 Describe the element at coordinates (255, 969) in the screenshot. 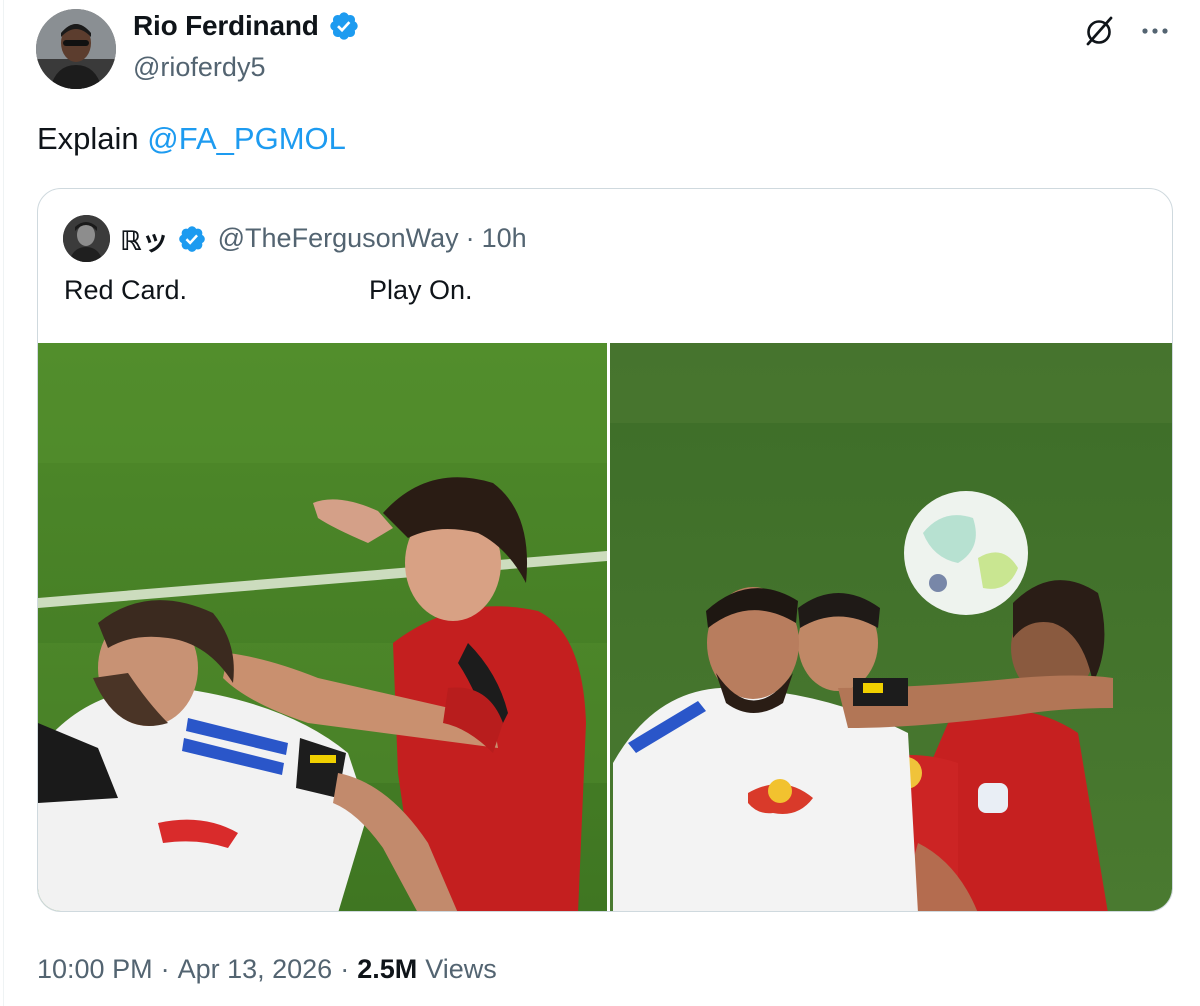

I see `post-date: Apr 13, 2026` at that location.